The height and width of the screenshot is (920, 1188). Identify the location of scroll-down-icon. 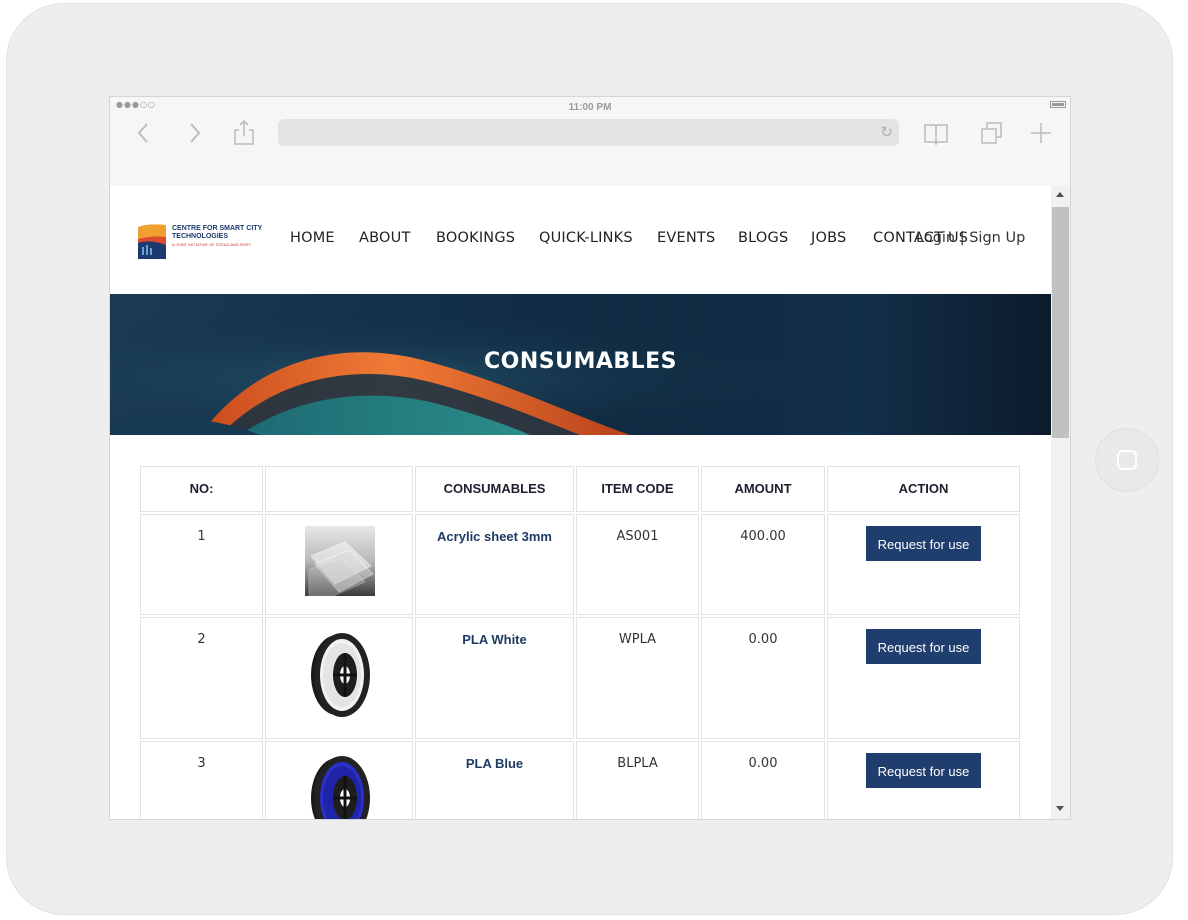
(1060, 808).